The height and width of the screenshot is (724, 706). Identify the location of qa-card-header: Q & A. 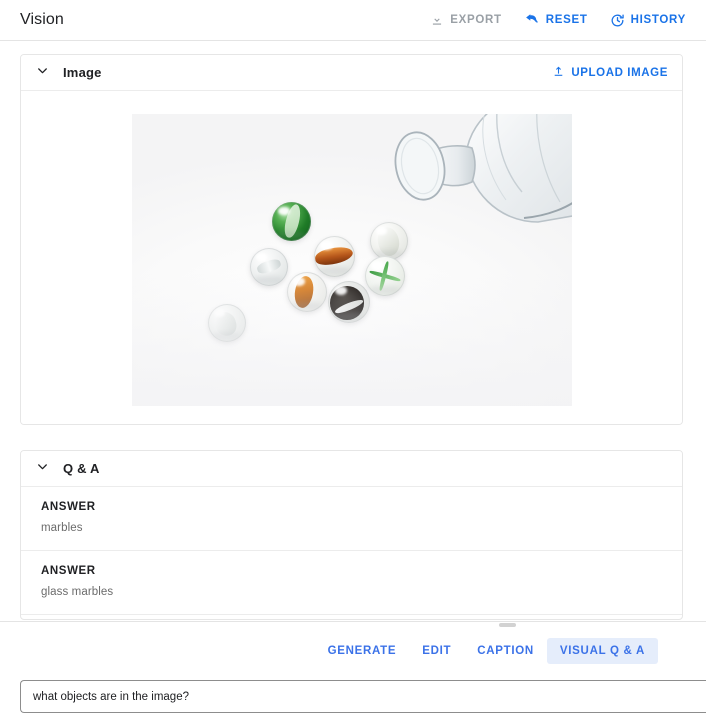
(351, 469).